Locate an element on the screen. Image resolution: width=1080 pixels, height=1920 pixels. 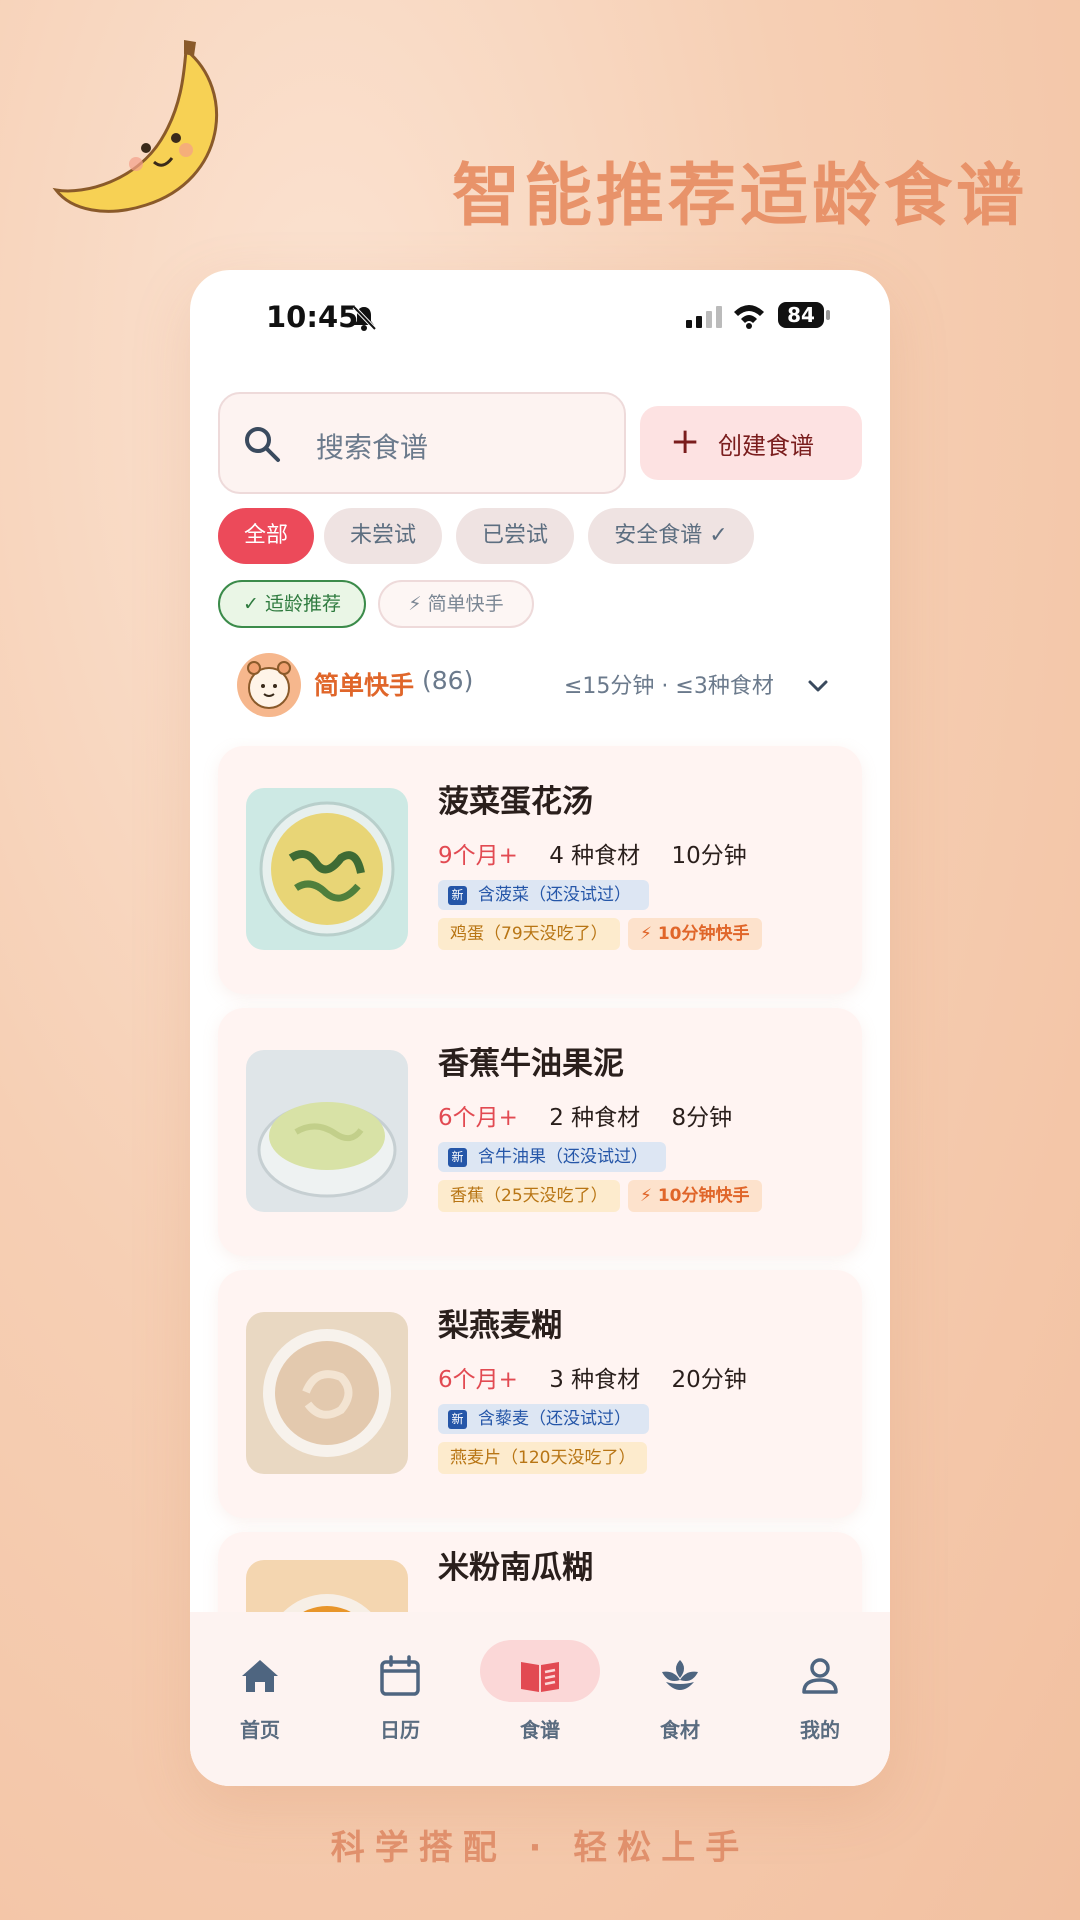
category-title: 简单快手 is located at coordinates (364, 685).